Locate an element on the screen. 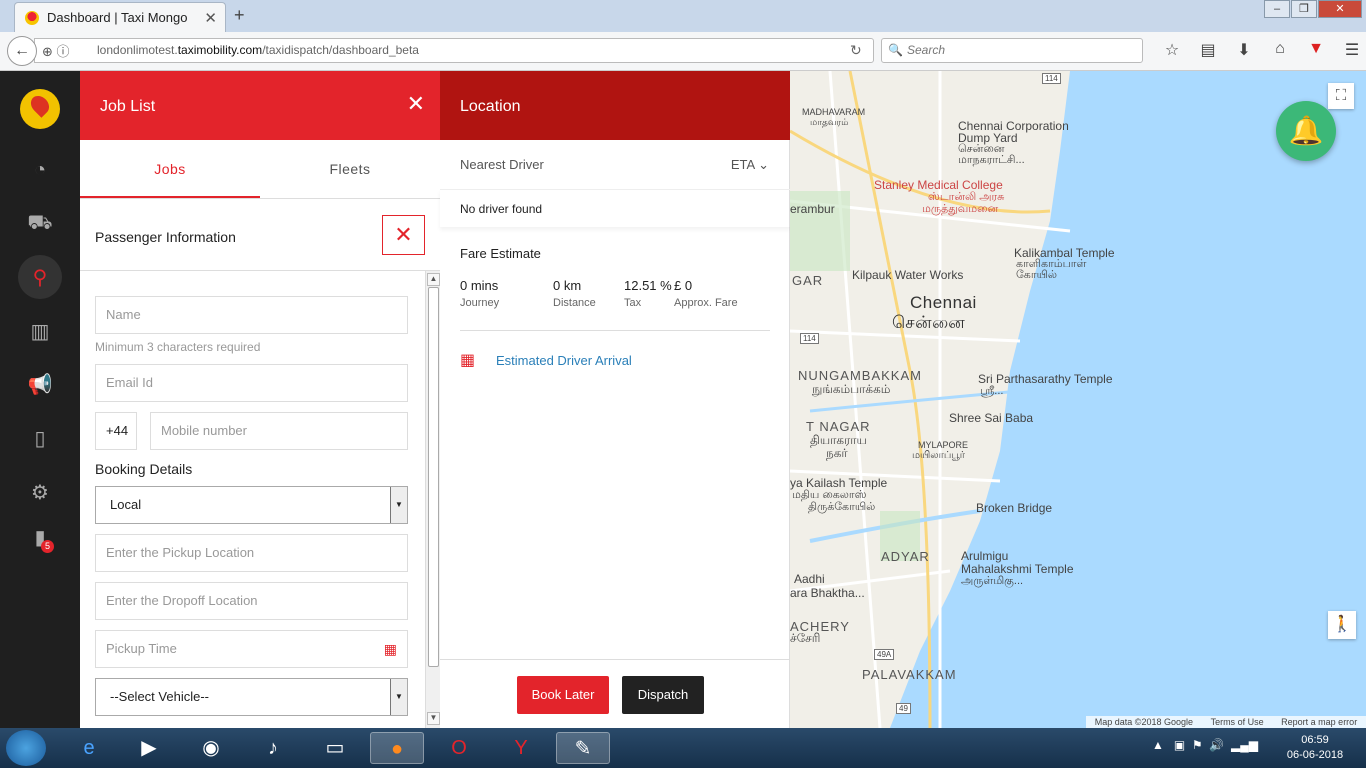  no-driver-message: No driver found is located at coordinates (615, 208).